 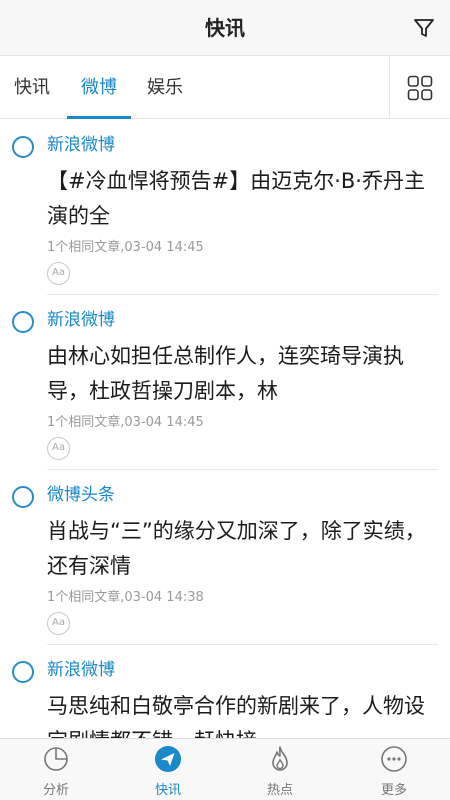 What do you see at coordinates (81, 495) in the screenshot?
I see `item-source: 微博头条` at bounding box center [81, 495].